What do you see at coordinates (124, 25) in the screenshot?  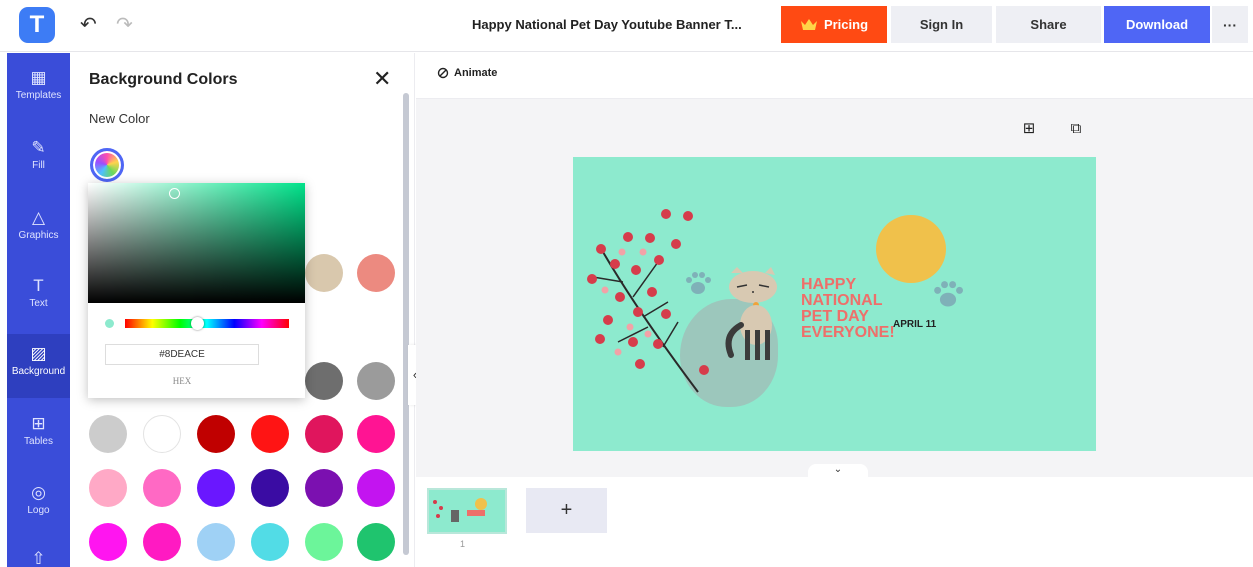 I see `redo-icon: ↷` at bounding box center [124, 25].